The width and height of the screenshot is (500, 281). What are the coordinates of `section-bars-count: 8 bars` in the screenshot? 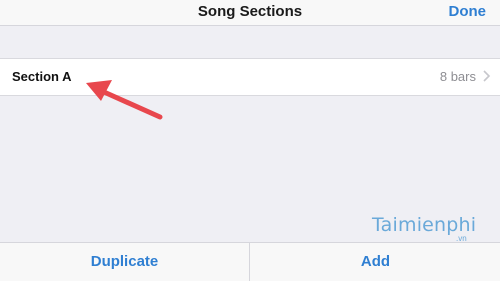 It's located at (457, 76).